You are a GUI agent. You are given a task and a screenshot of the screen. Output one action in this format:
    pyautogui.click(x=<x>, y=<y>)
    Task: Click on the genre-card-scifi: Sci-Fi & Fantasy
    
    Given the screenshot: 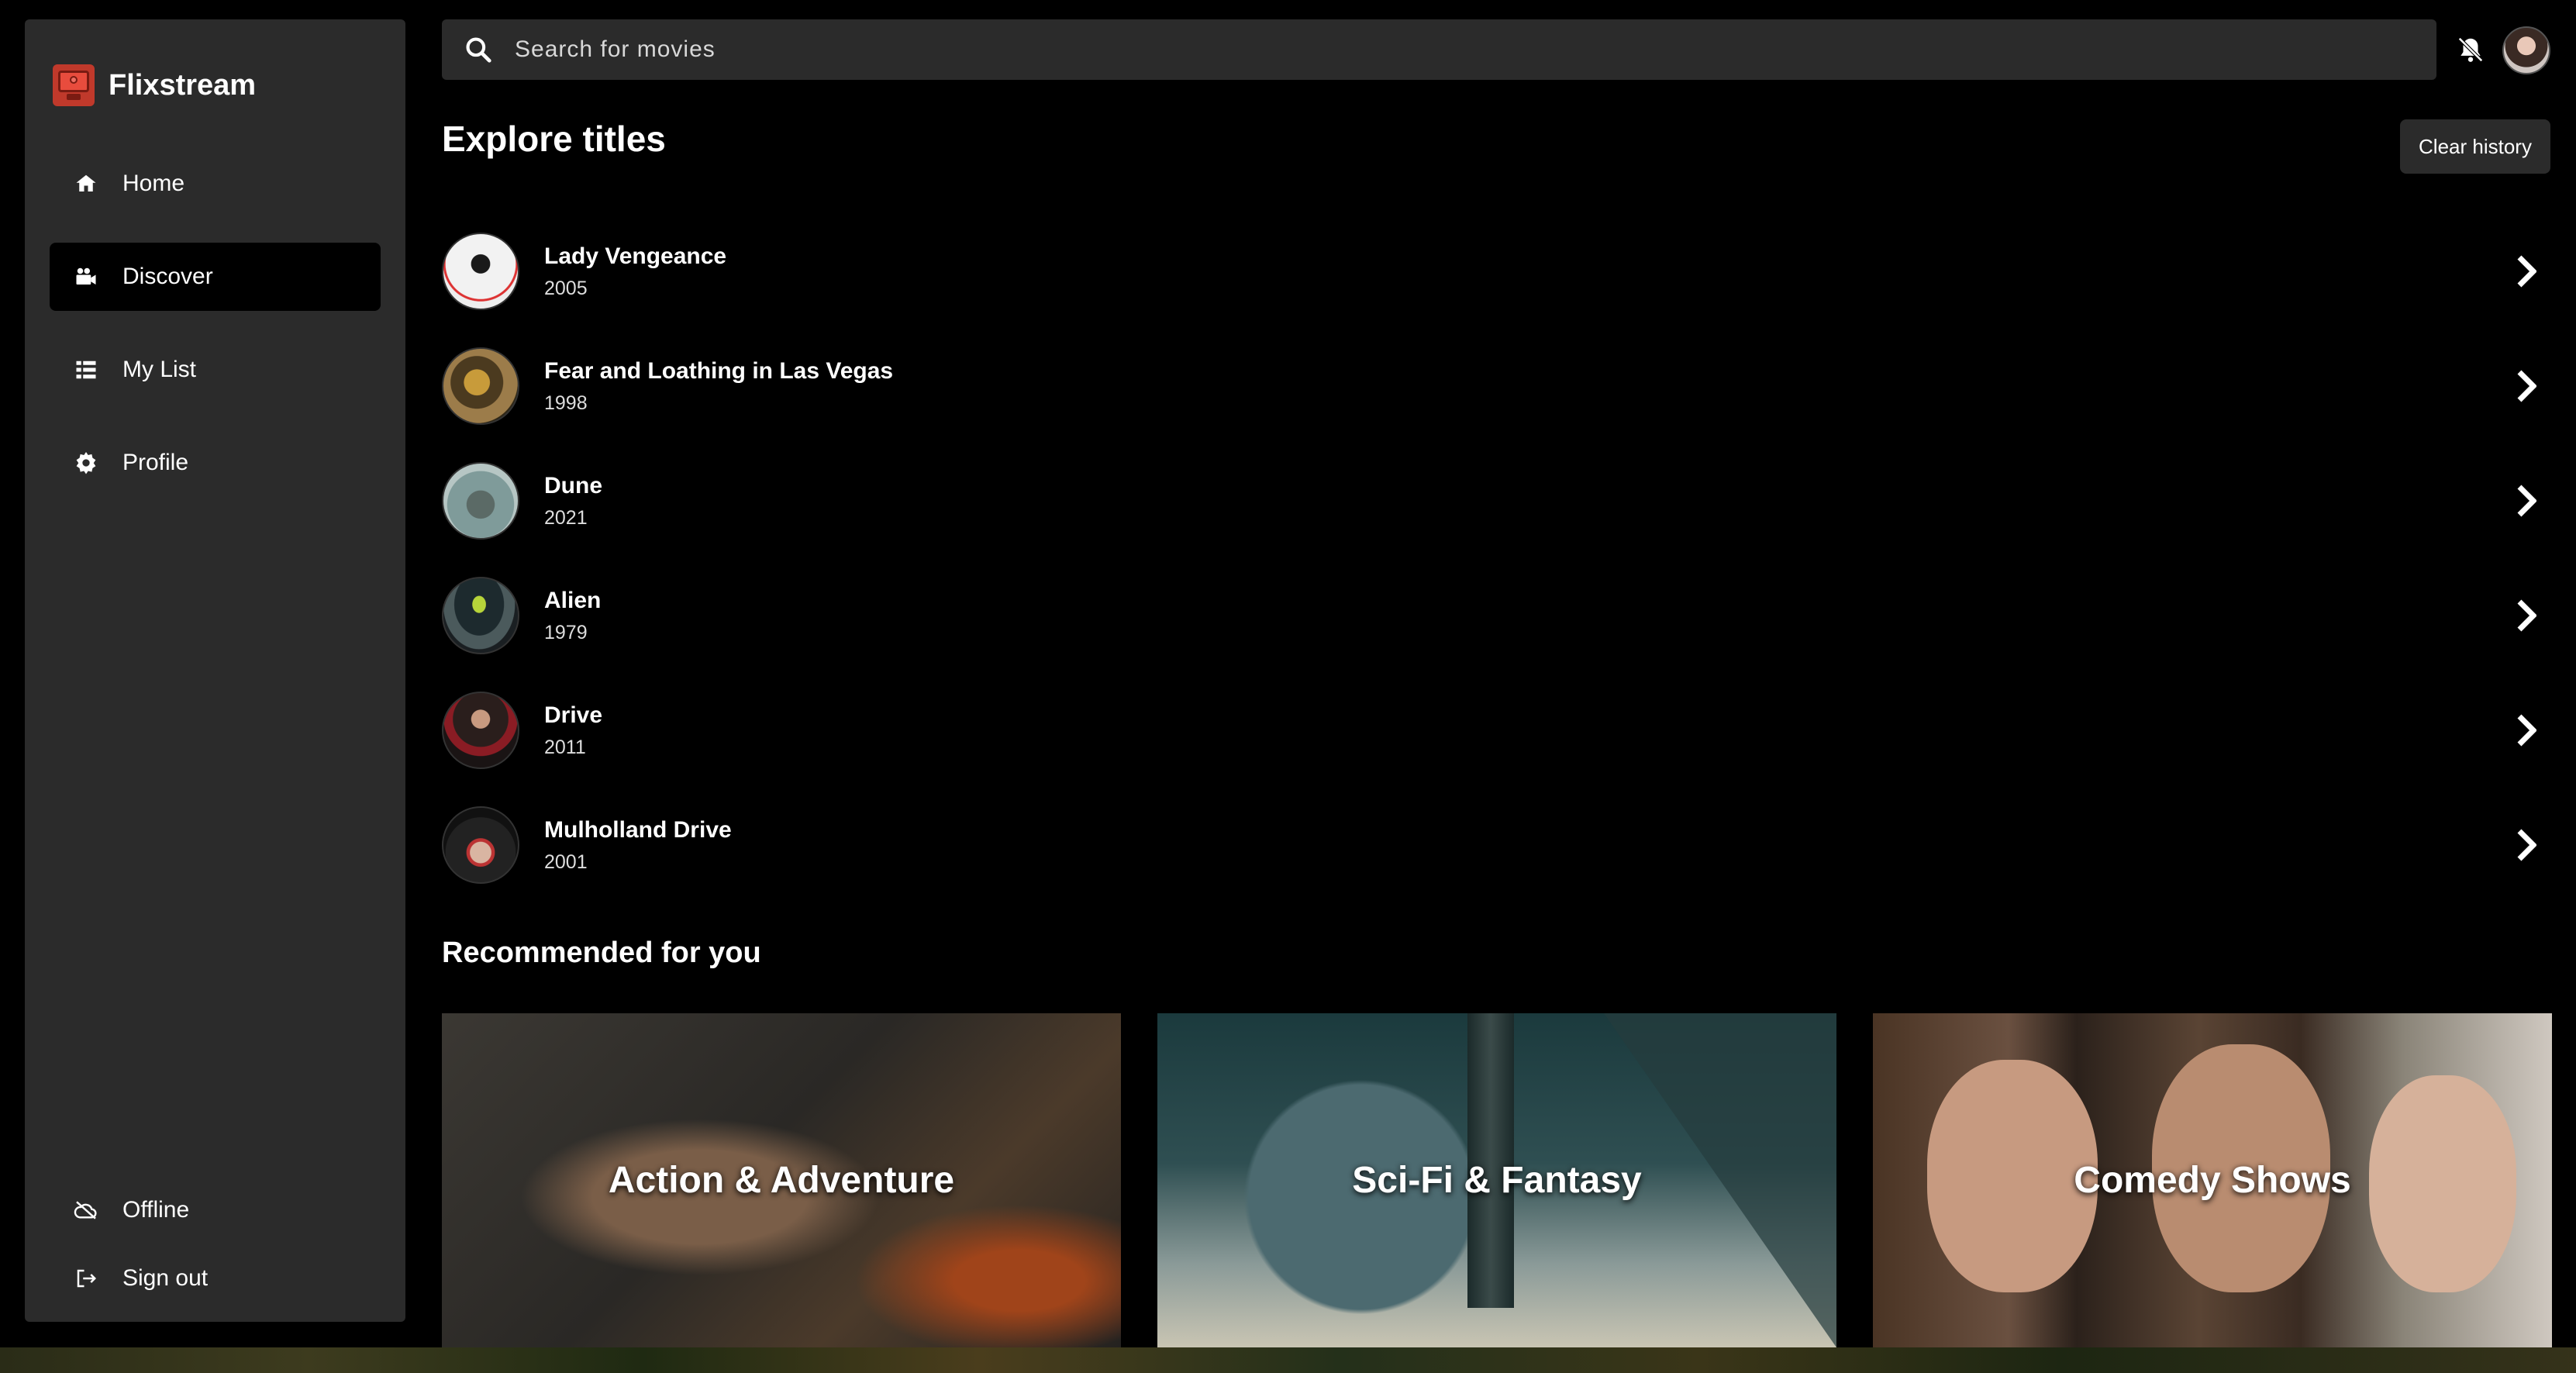 What is the action you would take?
    pyautogui.click(x=1496, y=1180)
    